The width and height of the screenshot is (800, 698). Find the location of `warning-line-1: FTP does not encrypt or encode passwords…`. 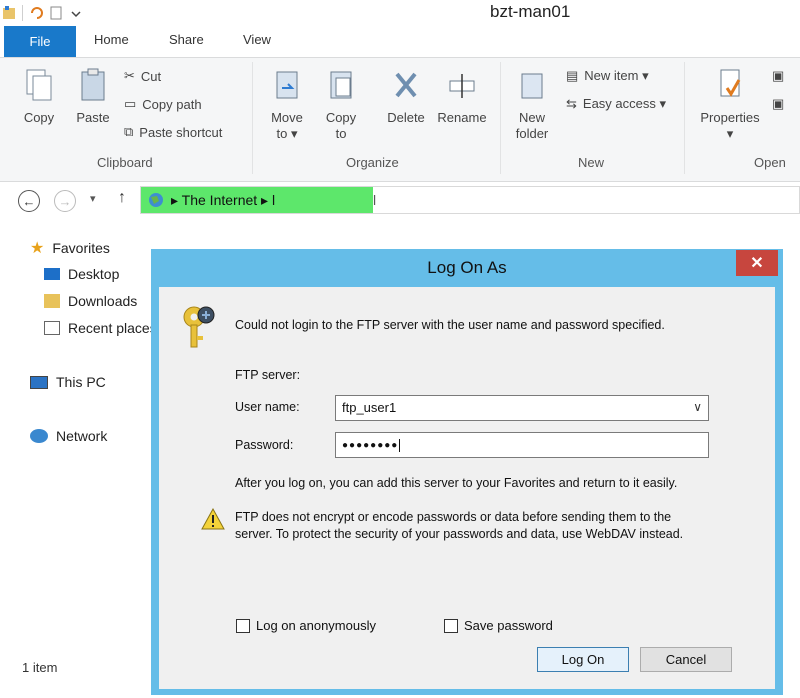

warning-line-1: FTP does not encrypt or encode passwords… is located at coordinates (453, 517).